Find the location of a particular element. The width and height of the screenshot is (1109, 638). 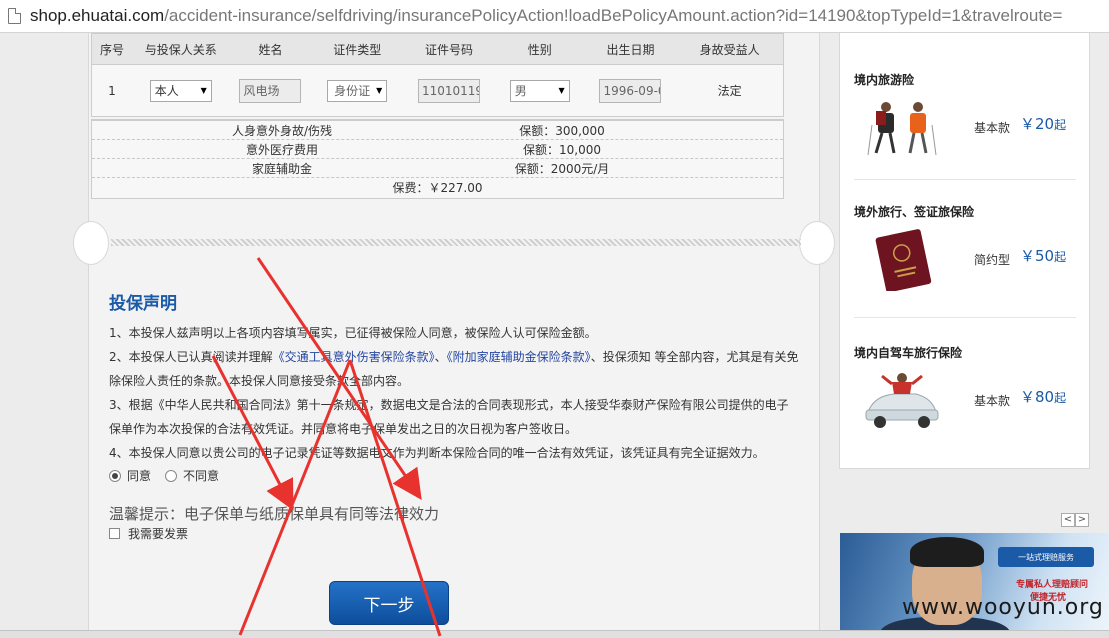

ticket-notch-left is located at coordinates (91, 243).